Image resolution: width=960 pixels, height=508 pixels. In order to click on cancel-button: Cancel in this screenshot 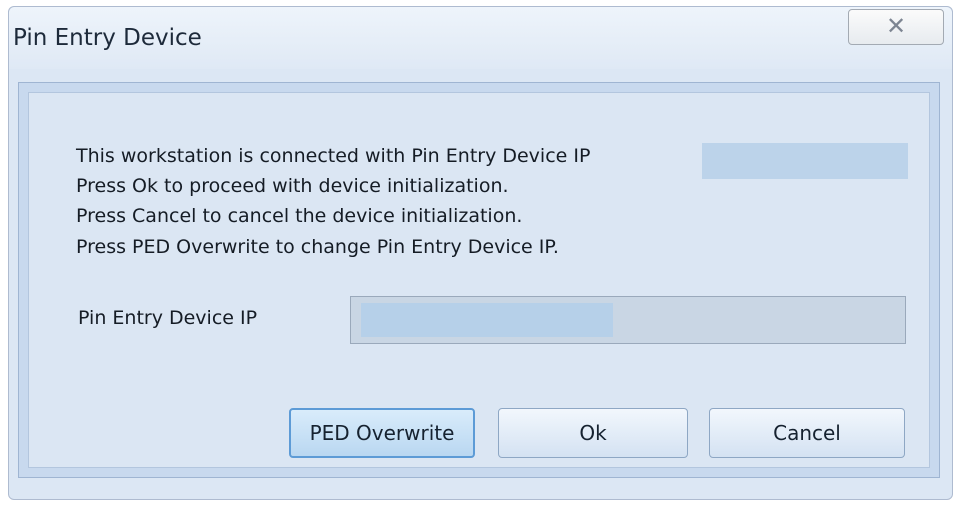, I will do `click(807, 433)`.